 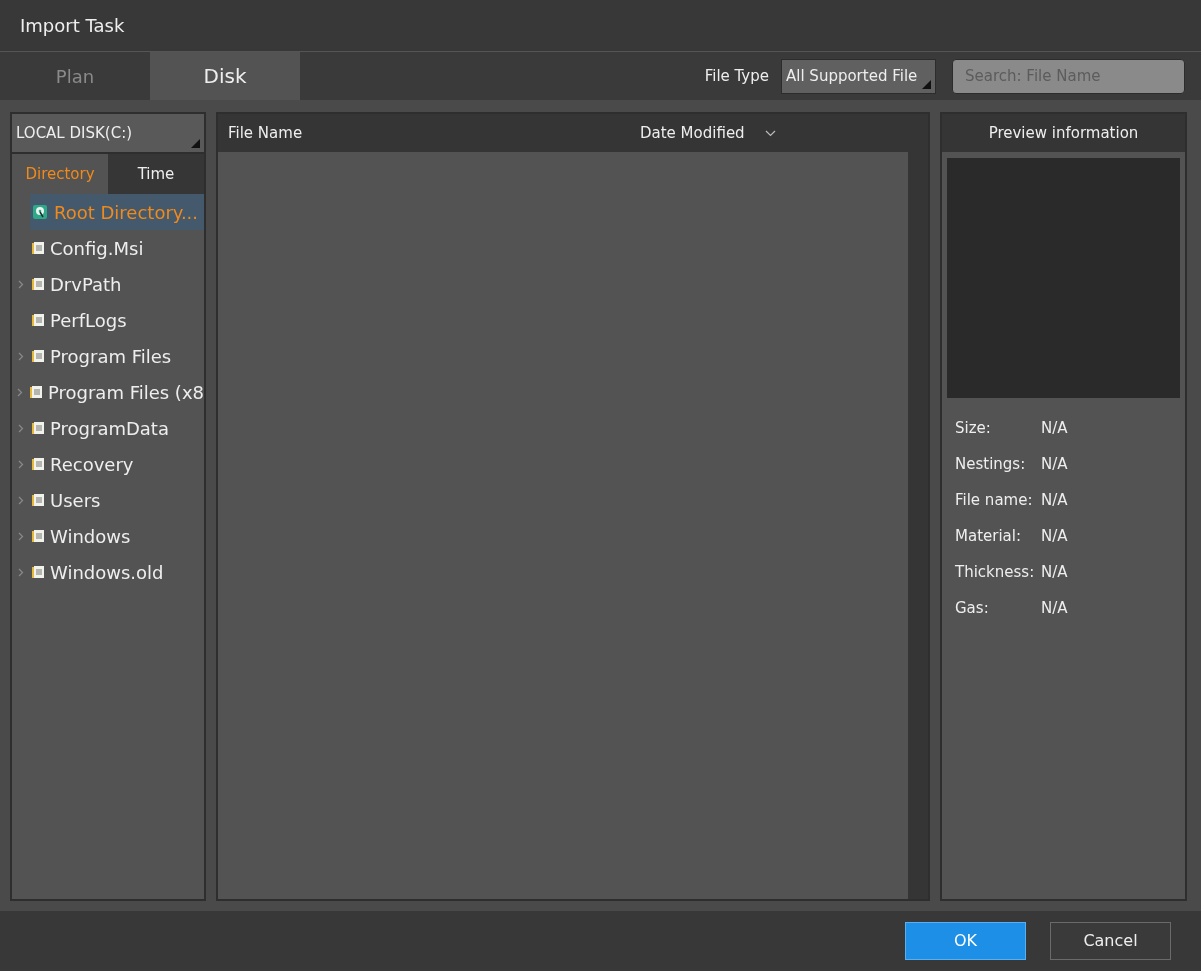 What do you see at coordinates (858, 76) in the screenshot?
I see `file-type-dropdown: All Supported File` at bounding box center [858, 76].